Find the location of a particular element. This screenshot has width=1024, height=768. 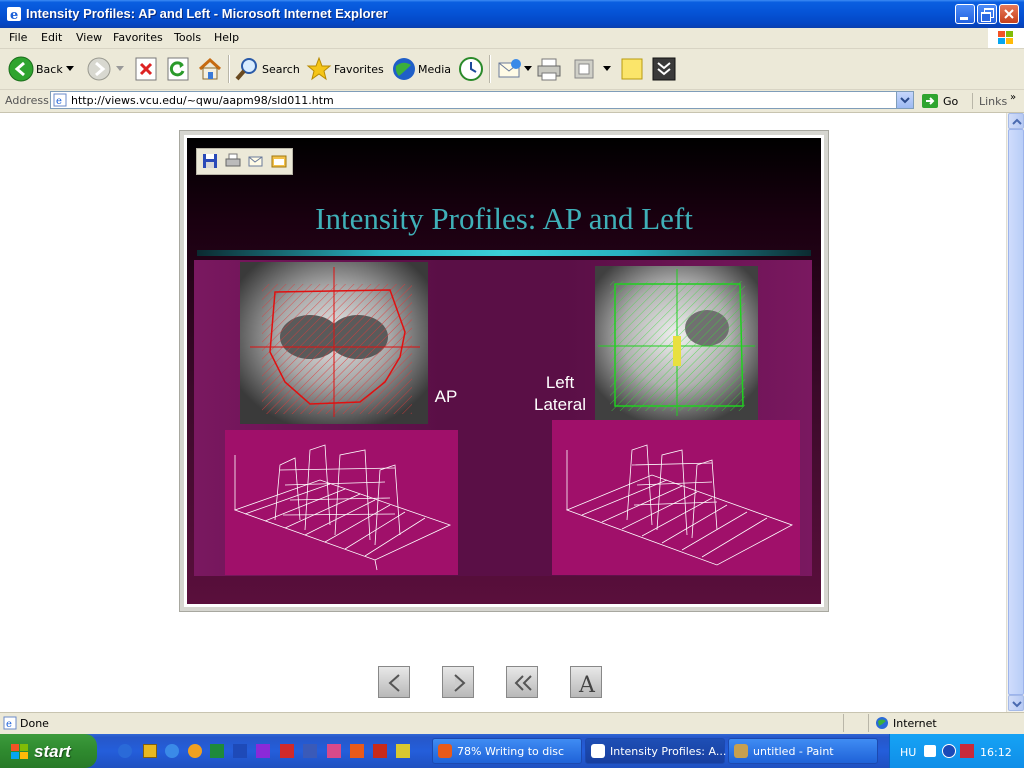

restore-button is located at coordinates (987, 14).